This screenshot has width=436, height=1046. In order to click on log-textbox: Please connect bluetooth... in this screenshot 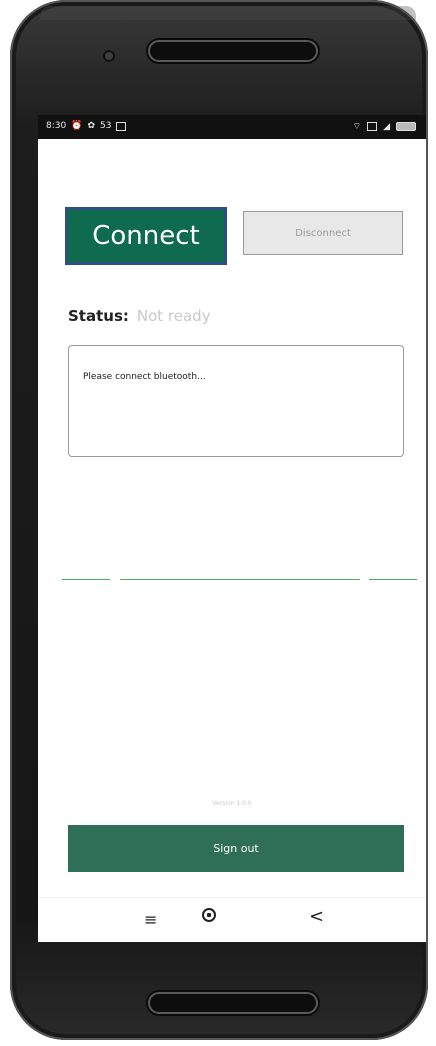, I will do `click(236, 401)`.